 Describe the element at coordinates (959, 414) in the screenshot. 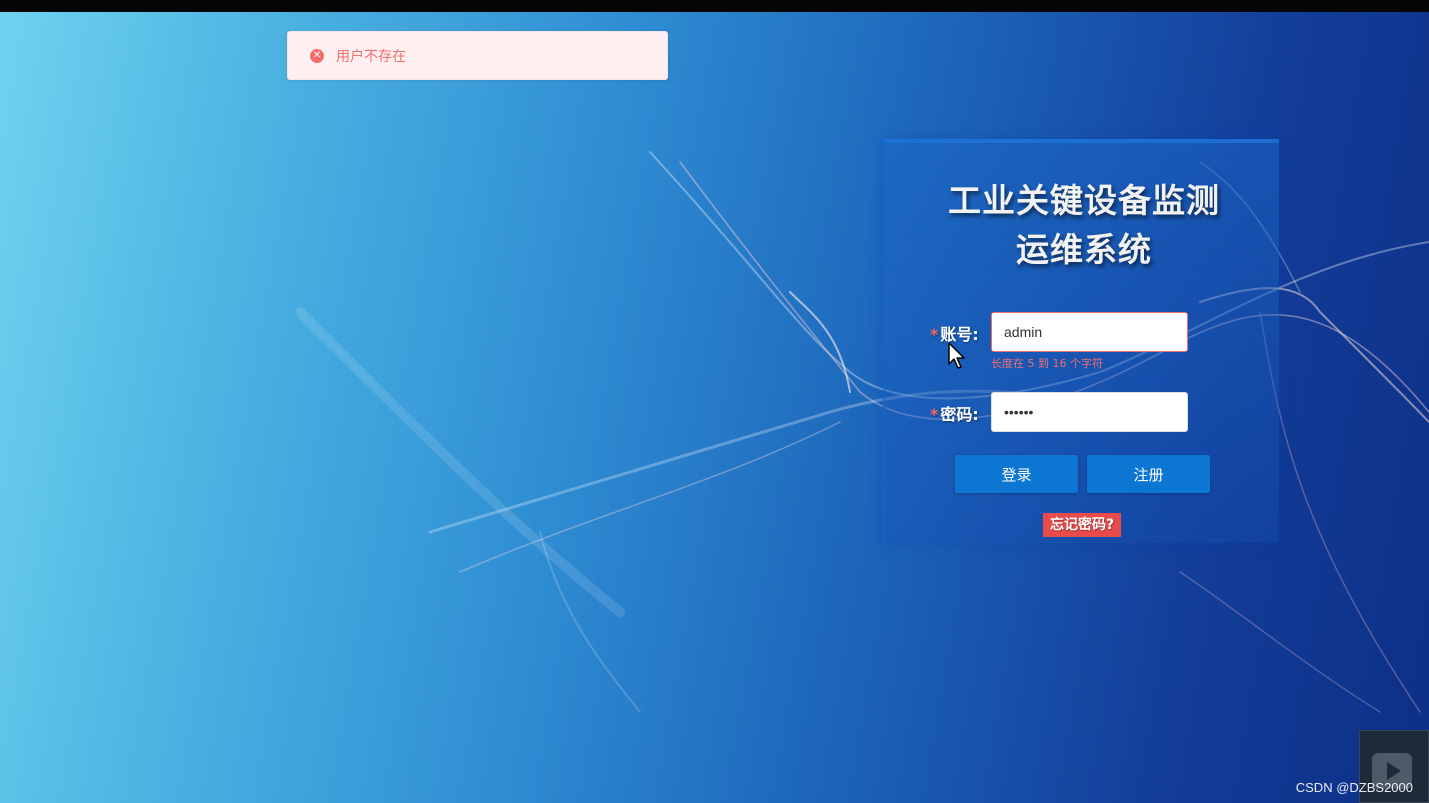

I see `password-label-text: 密码:` at that location.